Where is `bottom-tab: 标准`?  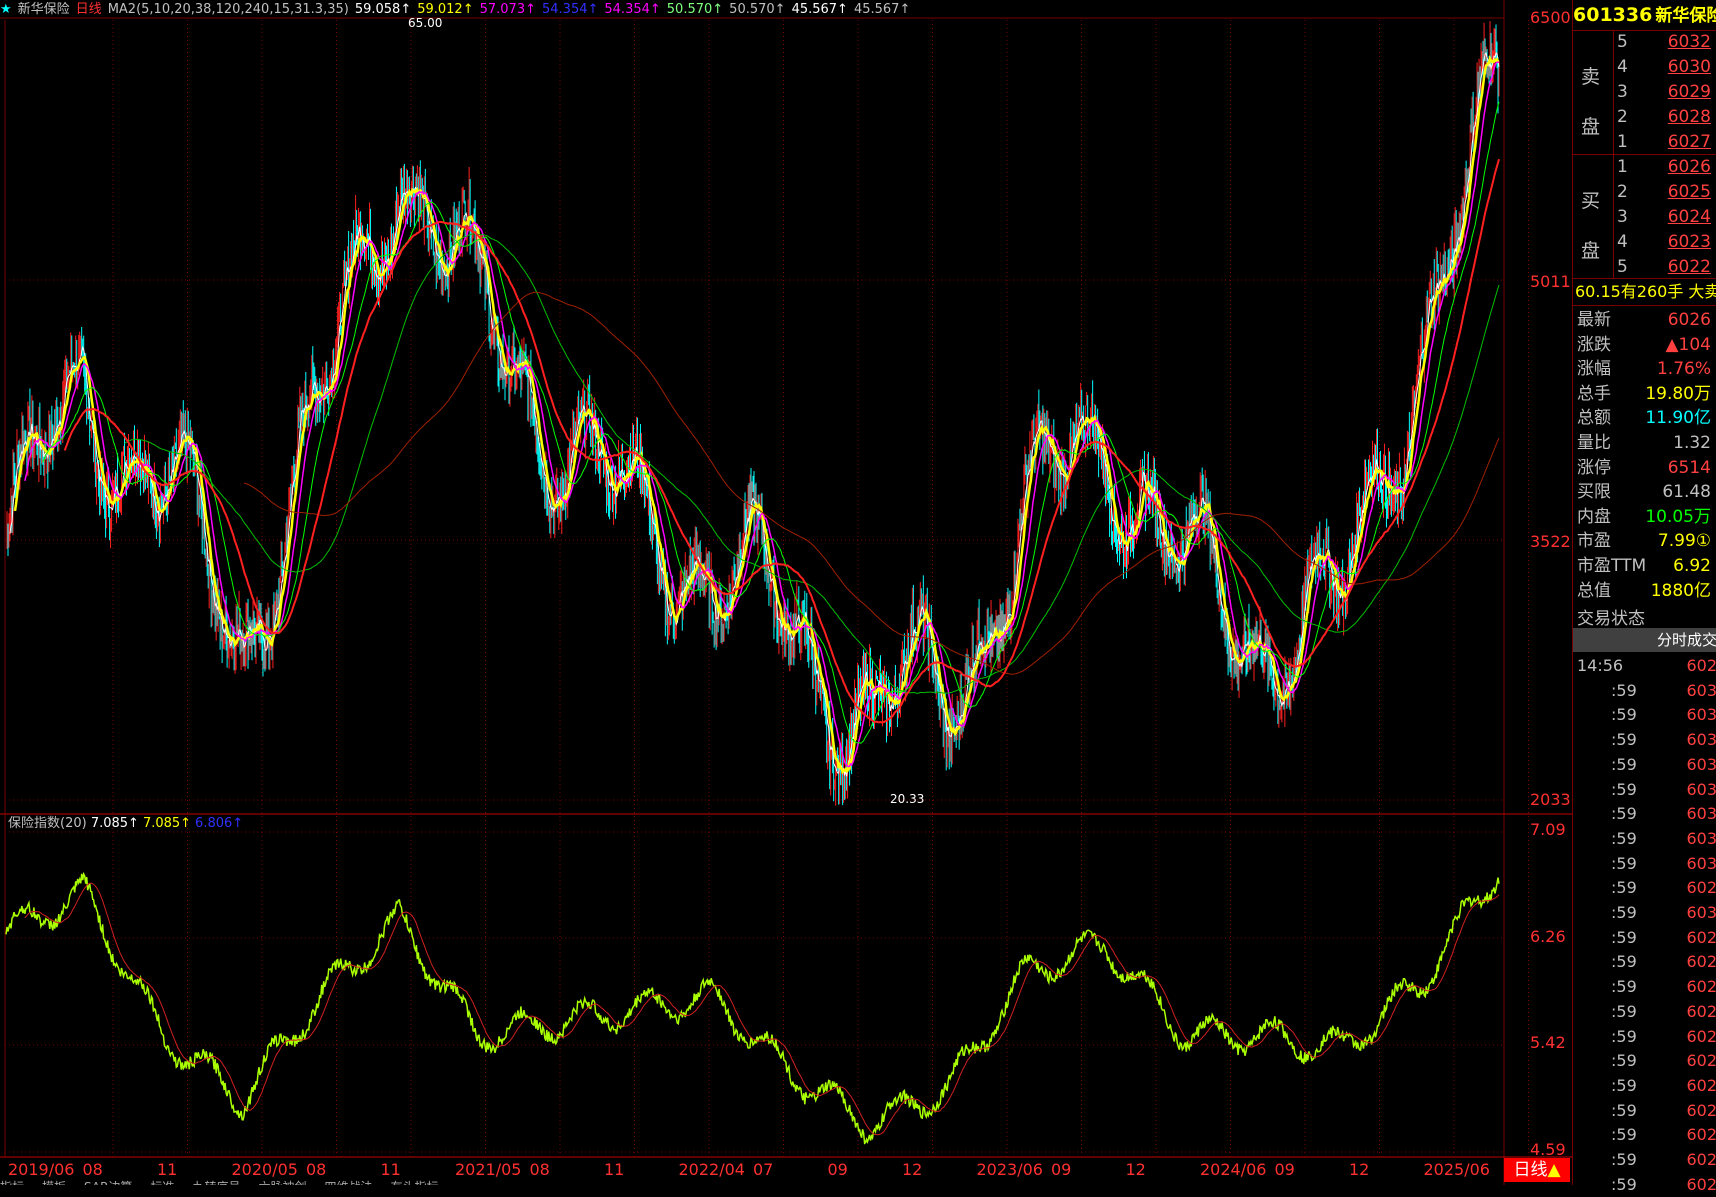 bottom-tab: 标准 is located at coordinates (162, 1182).